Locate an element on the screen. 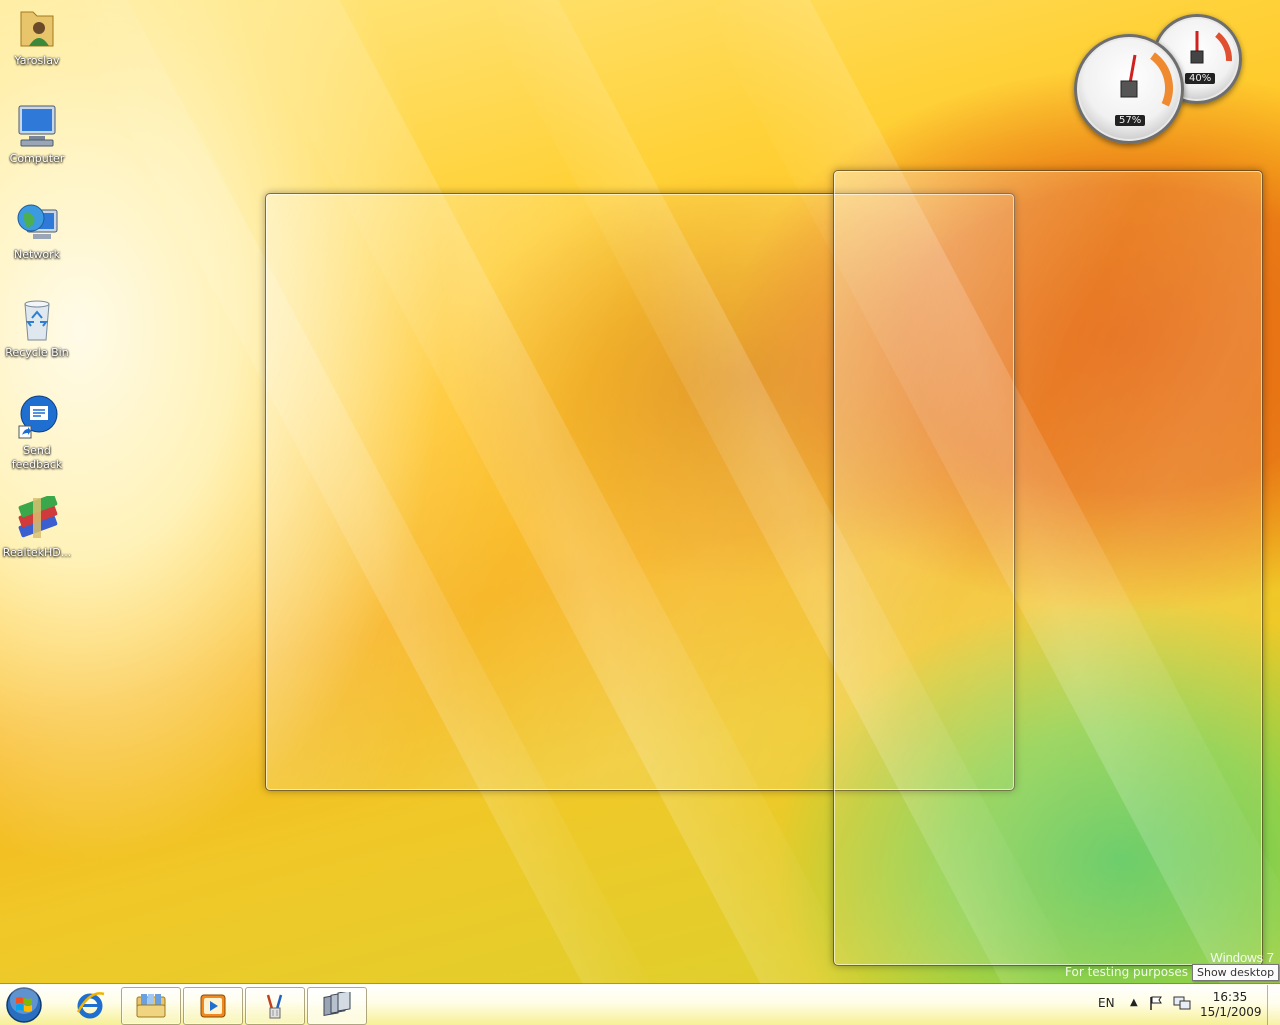 The image size is (1280, 1025). computer-icon is located at coordinates (37, 126).